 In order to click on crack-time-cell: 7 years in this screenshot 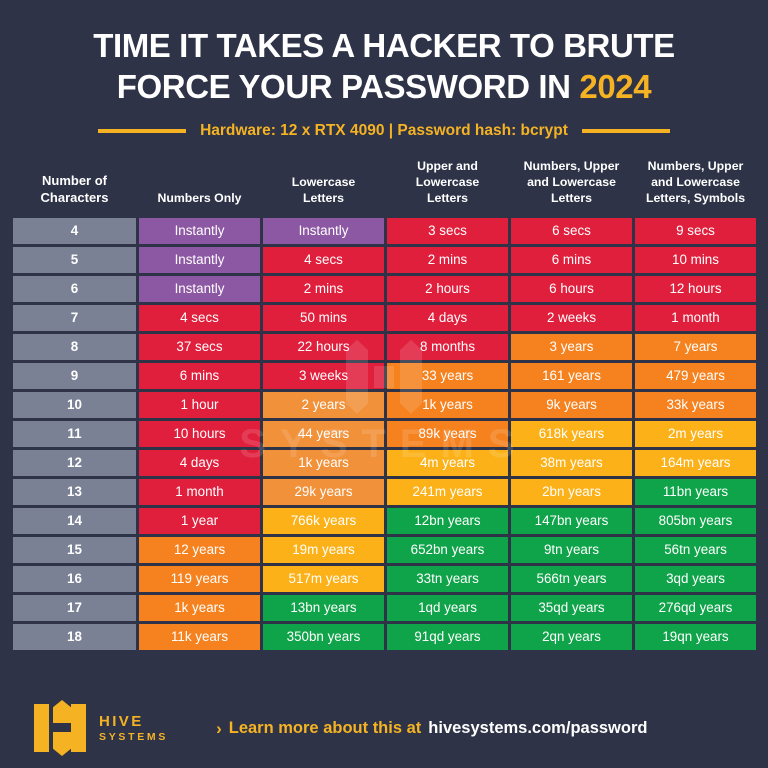, I will do `click(695, 346)`.